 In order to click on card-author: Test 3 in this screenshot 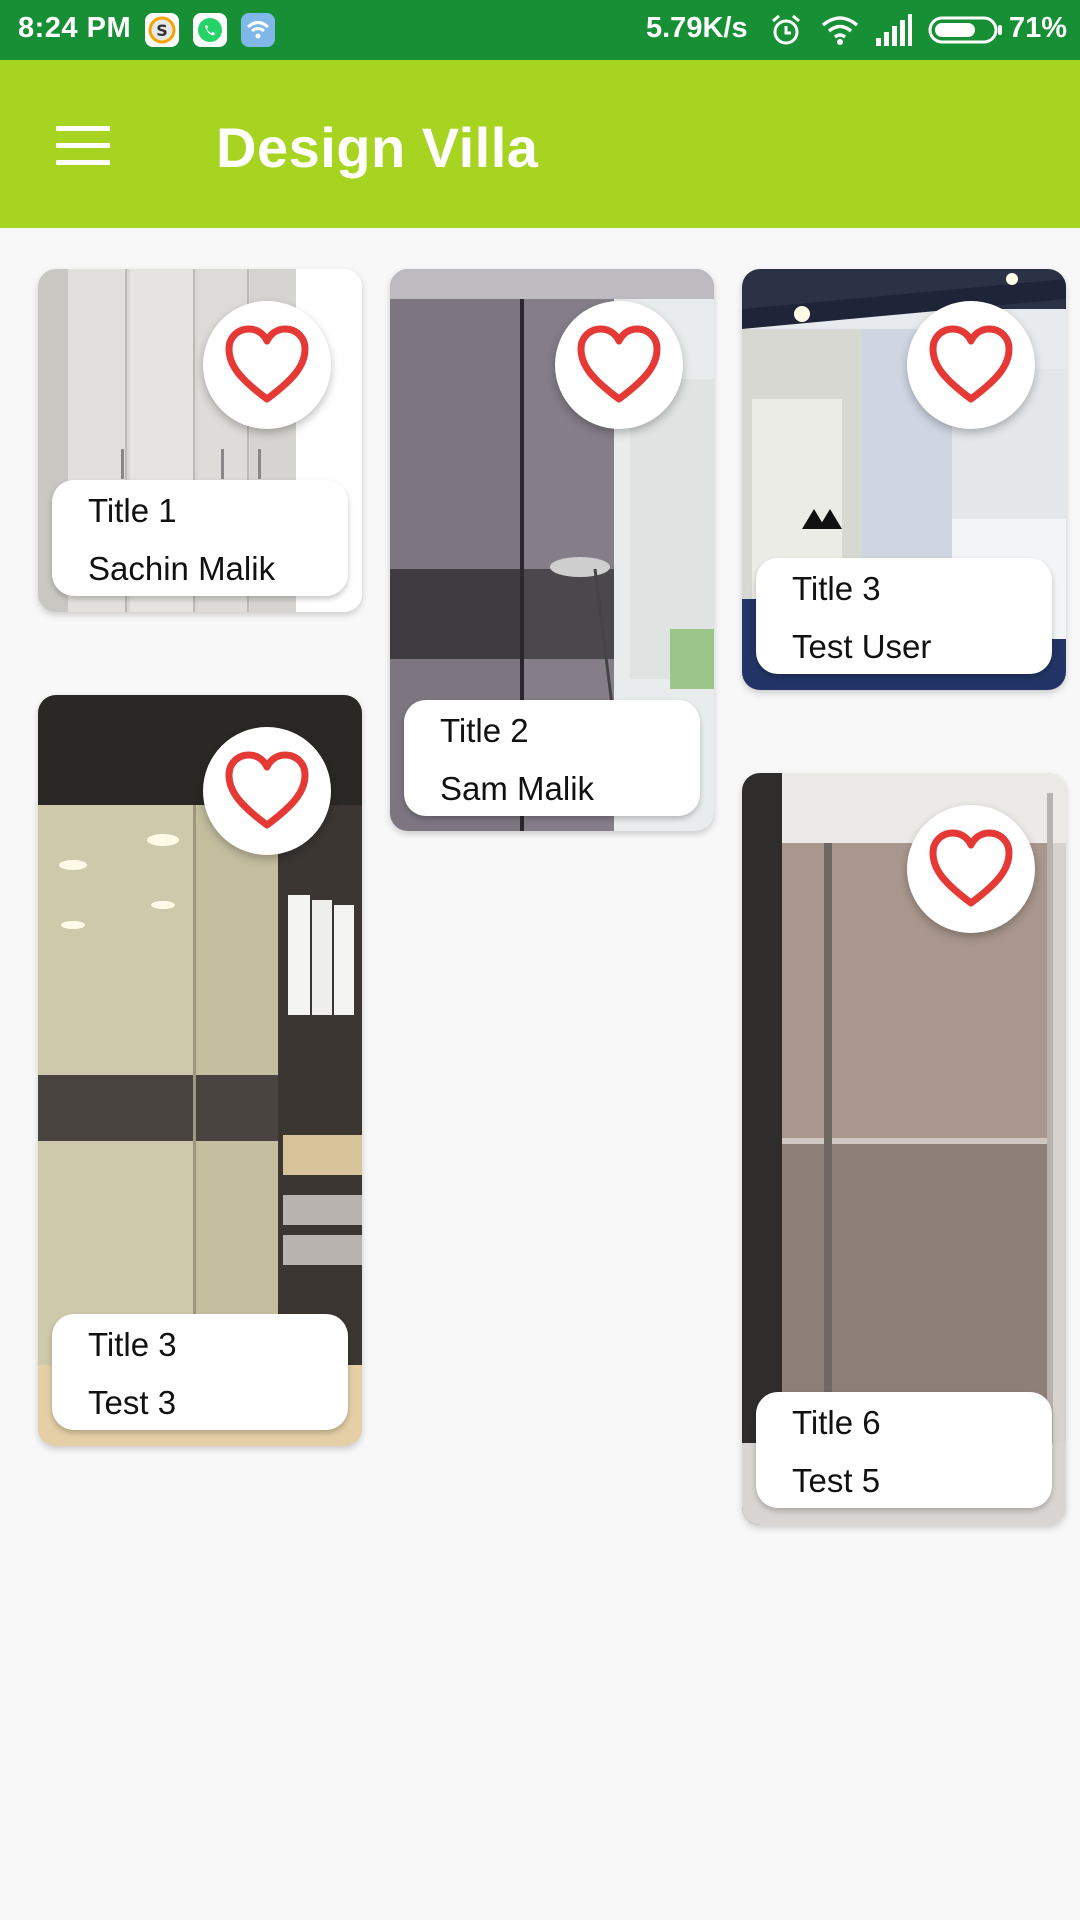, I will do `click(132, 1402)`.